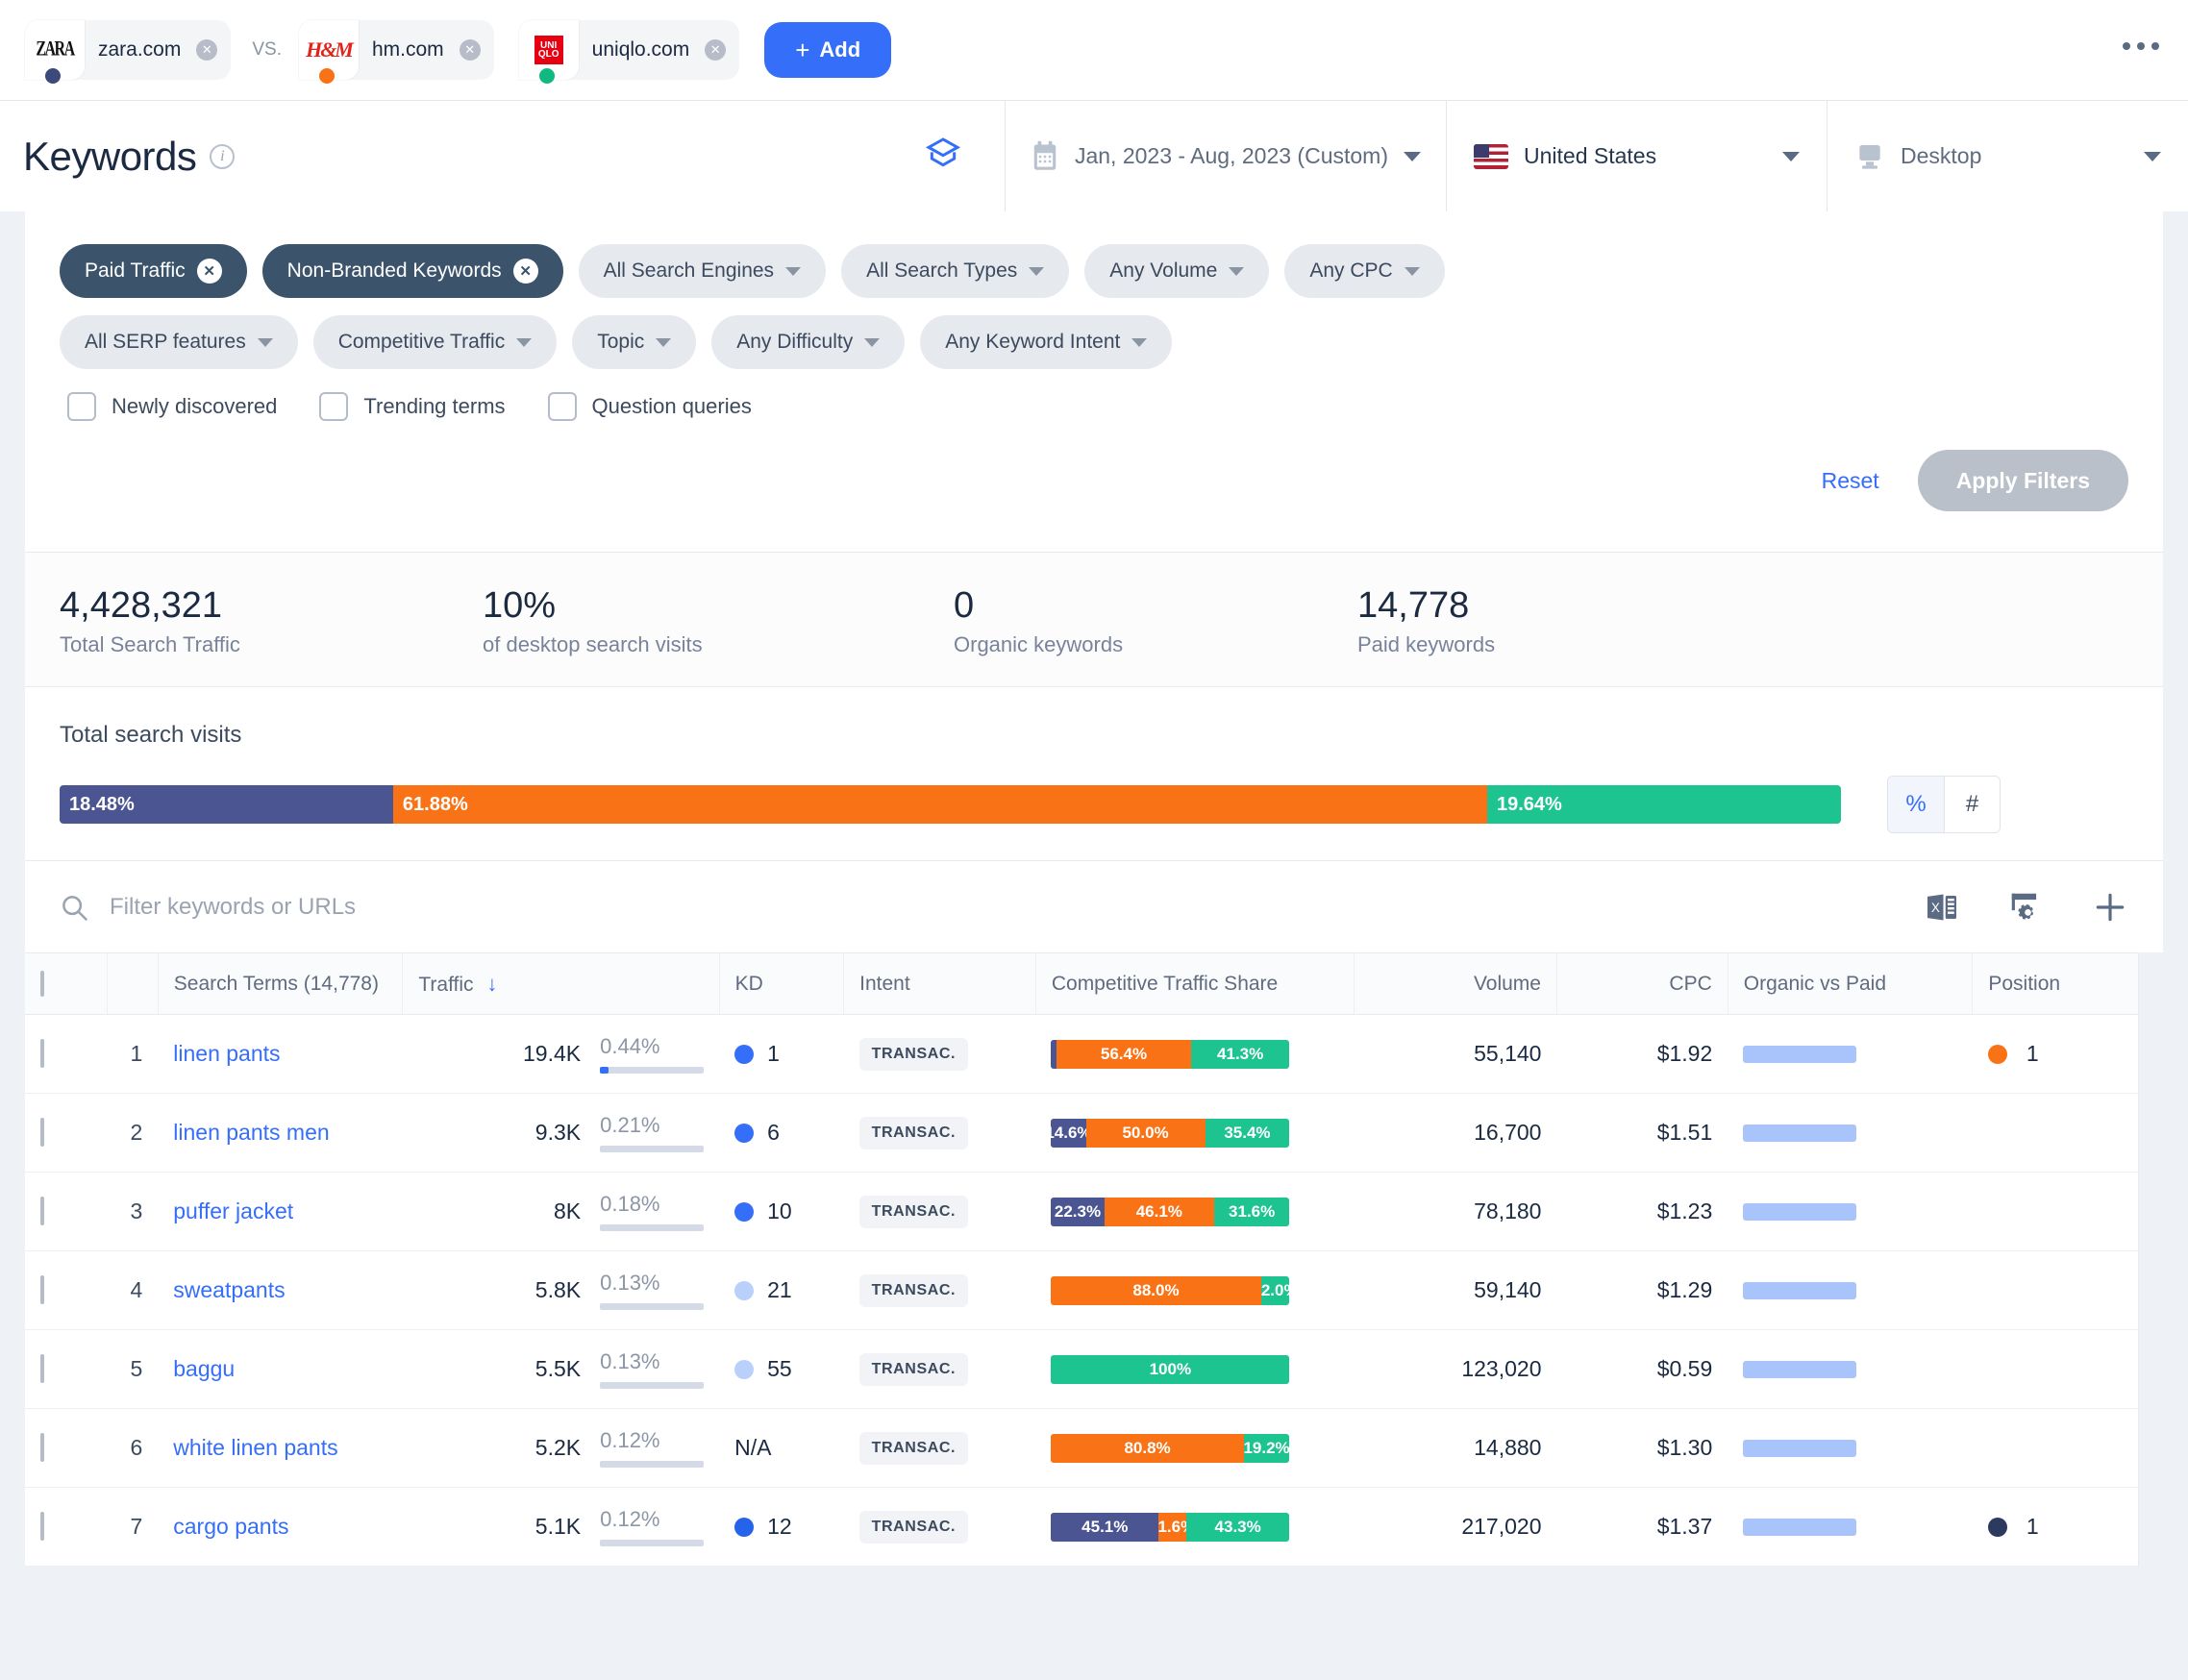 Image resolution: width=2188 pixels, height=1680 pixels. What do you see at coordinates (1942, 907) in the screenshot?
I see `excel-export-icon: X` at bounding box center [1942, 907].